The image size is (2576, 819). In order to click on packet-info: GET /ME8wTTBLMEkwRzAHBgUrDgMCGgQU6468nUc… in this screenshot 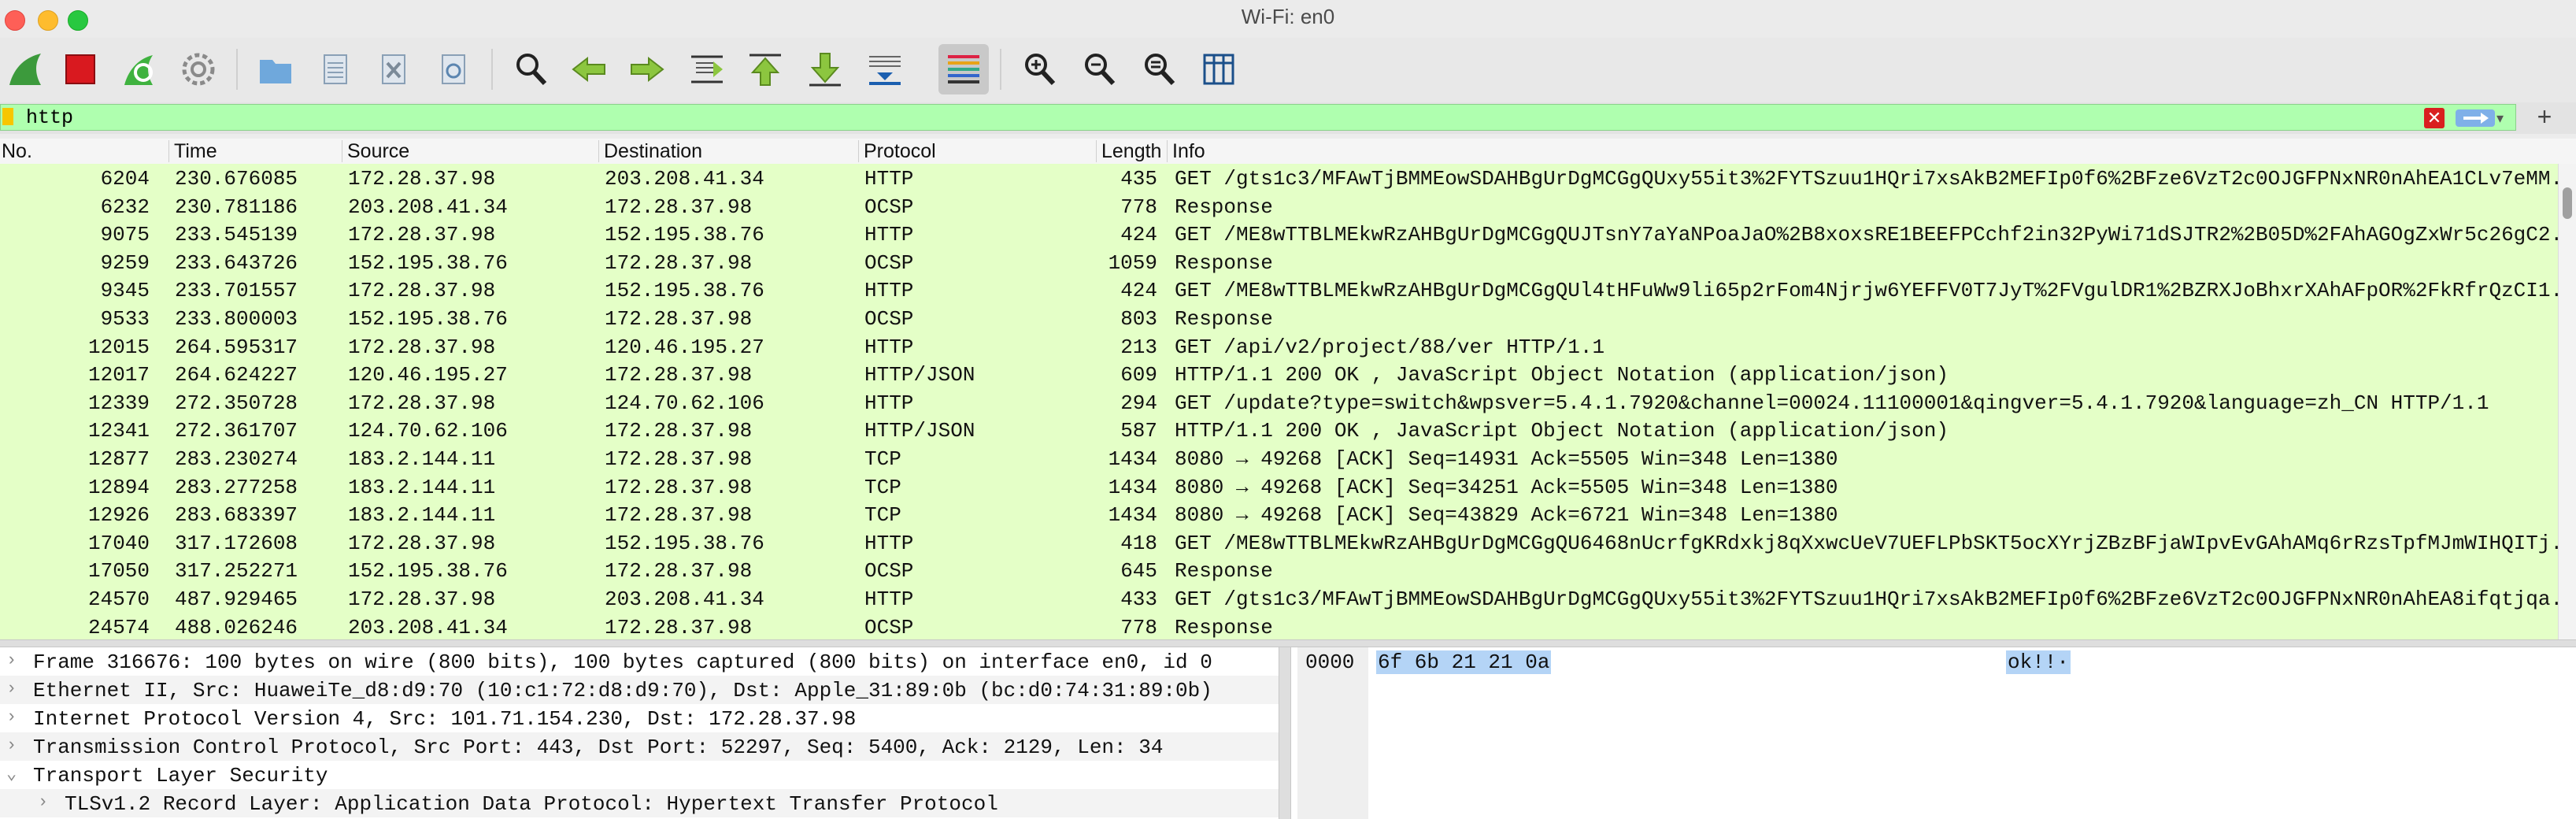, I will do `click(1867, 543)`.